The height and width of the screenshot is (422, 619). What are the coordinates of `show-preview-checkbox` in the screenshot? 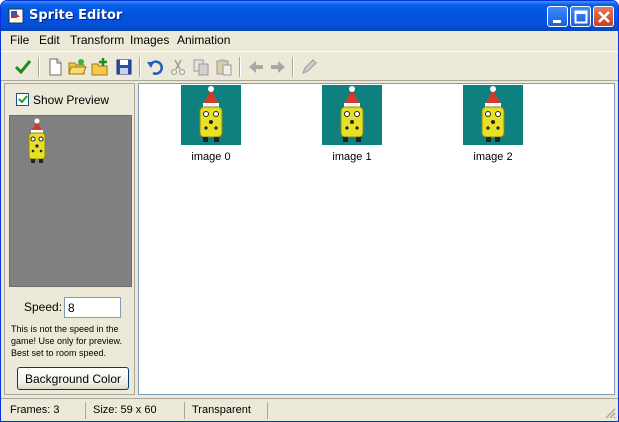 It's located at (22, 99).